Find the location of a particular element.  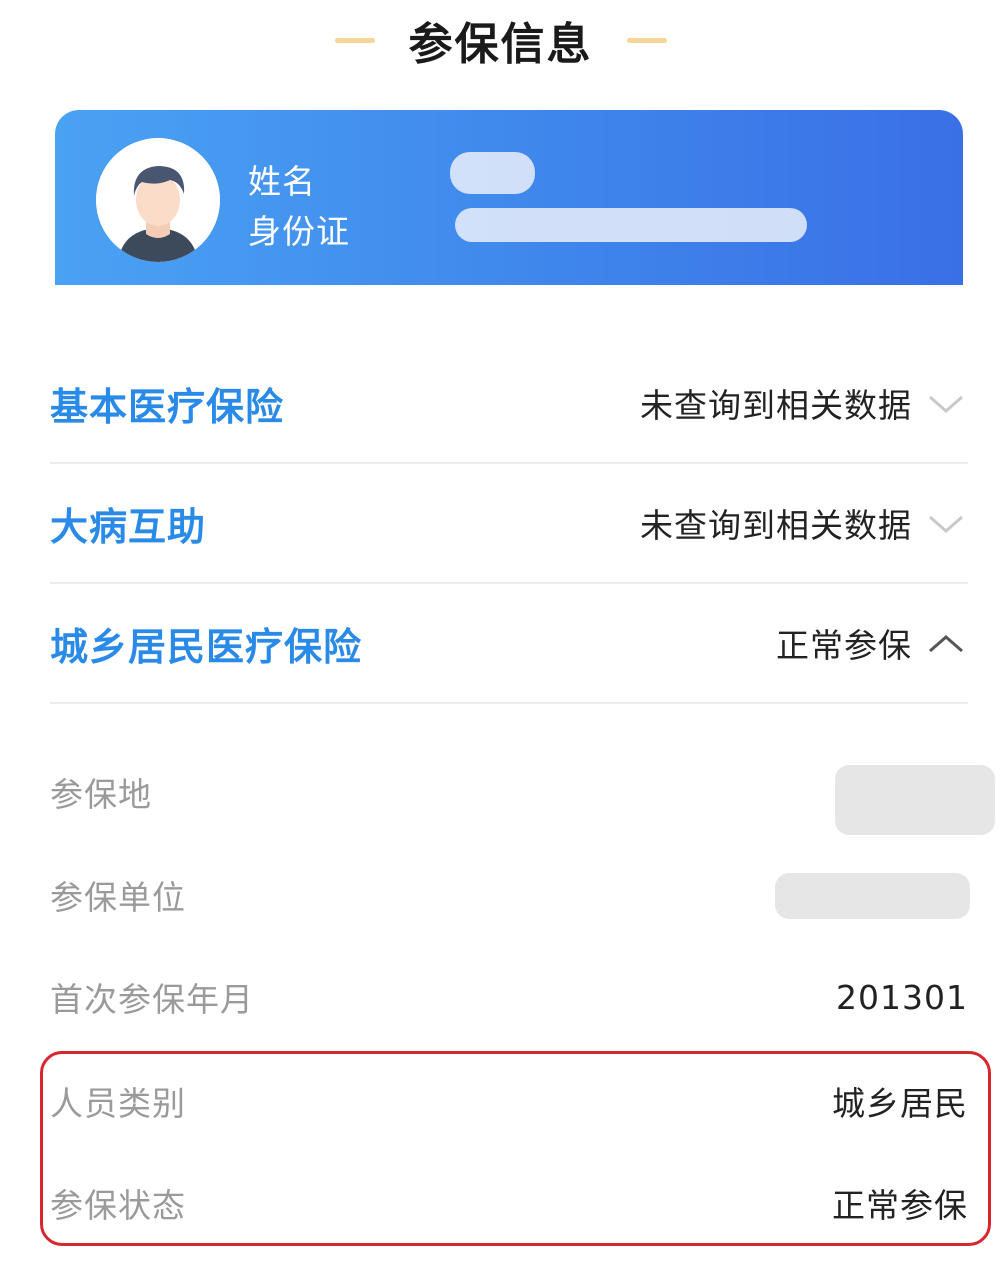

insurance-row-urban-rural: 城乡居民医疗保险 正常参保 is located at coordinates (509, 644).